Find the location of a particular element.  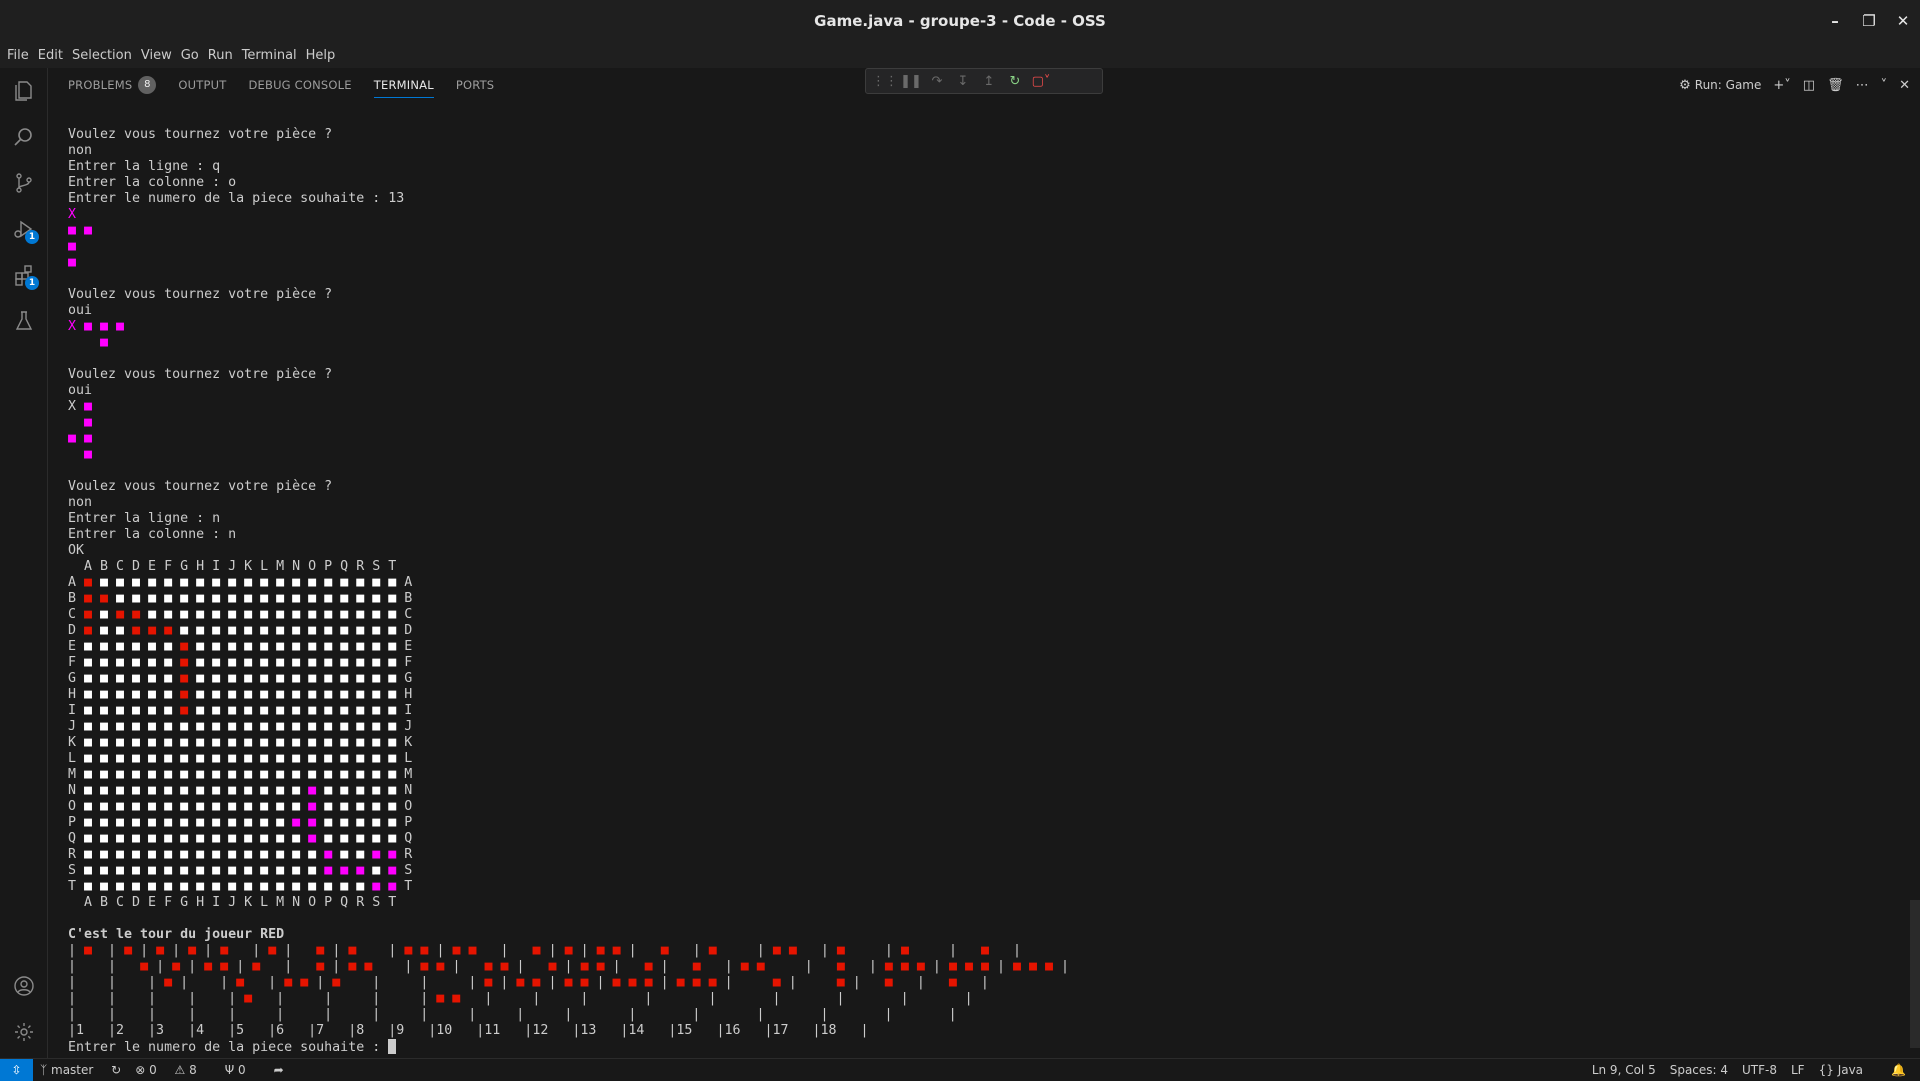

terminal-text: Q is located at coordinates (76, 838).